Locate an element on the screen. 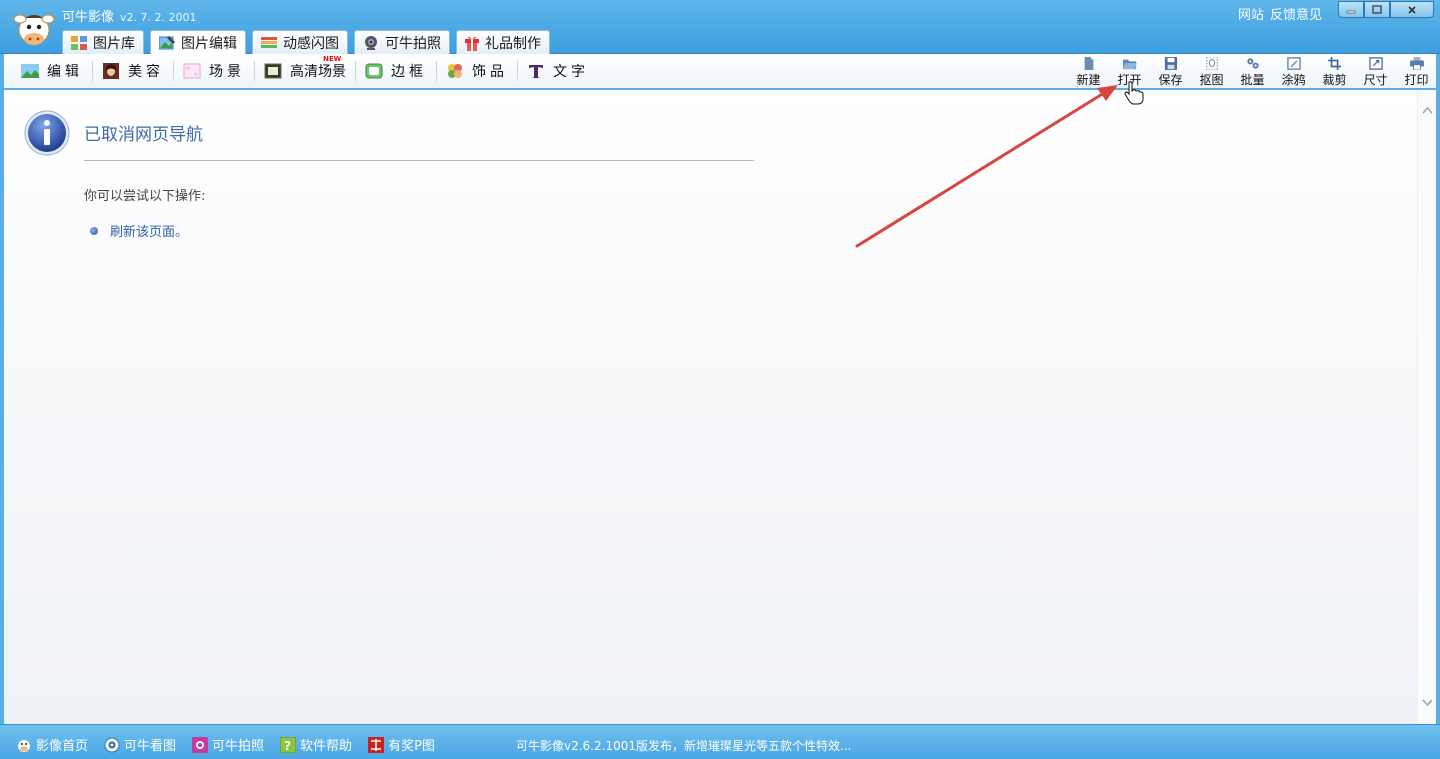 Image resolution: width=1440 pixels, height=759 pixels. toolbar-actions: 新建 打开 保存 抠图 批量 涂鸦 裁剪 尺寸 打印 is located at coordinates (1252, 72).